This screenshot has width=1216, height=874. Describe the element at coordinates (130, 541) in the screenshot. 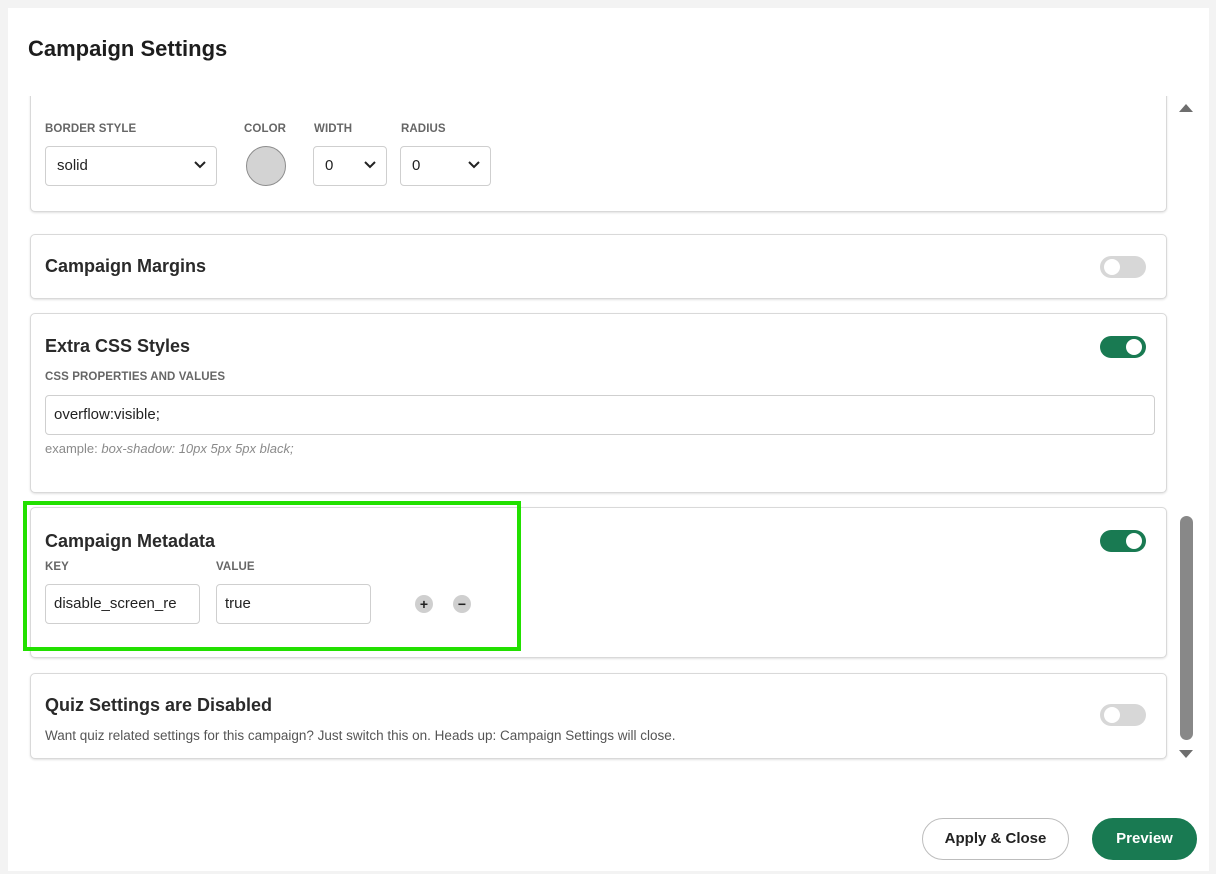

I see `campaign-metadata-title: Campaign Metadata` at that location.